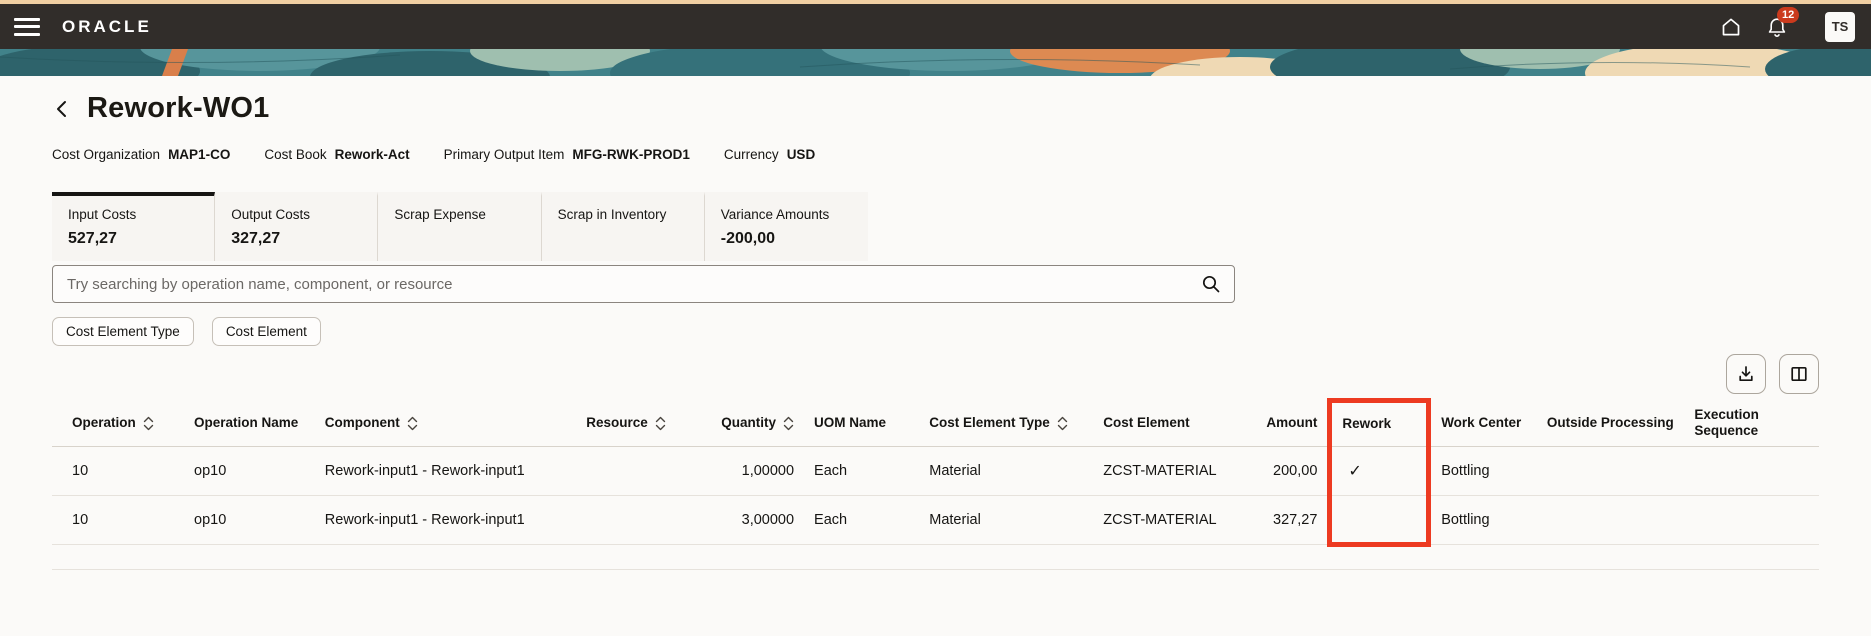 This screenshot has width=1871, height=636. Describe the element at coordinates (606, 424) in the screenshot. I see `col-header-resource: Resource` at that location.